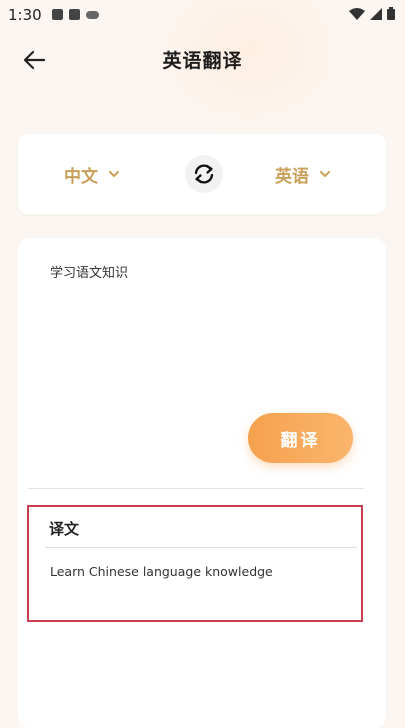 The image size is (405, 728). What do you see at coordinates (391, 13) in the screenshot?
I see `battery-icon` at bounding box center [391, 13].